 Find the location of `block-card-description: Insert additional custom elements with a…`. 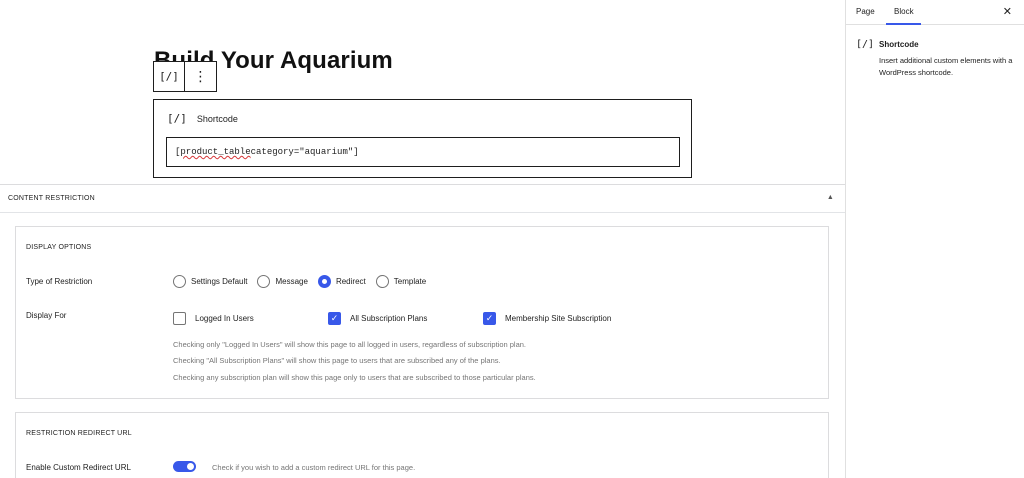

block-card-description: Insert additional custom elements with a… is located at coordinates (946, 66).